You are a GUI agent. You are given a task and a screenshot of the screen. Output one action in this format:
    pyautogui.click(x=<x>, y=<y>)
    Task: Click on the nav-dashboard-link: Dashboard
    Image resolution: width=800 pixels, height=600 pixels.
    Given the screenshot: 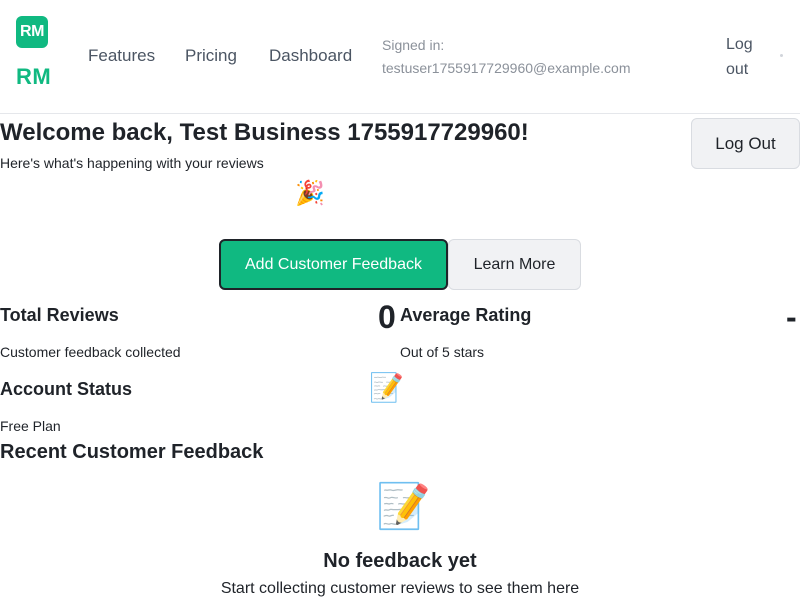 What is the action you would take?
    pyautogui.click(x=310, y=56)
    